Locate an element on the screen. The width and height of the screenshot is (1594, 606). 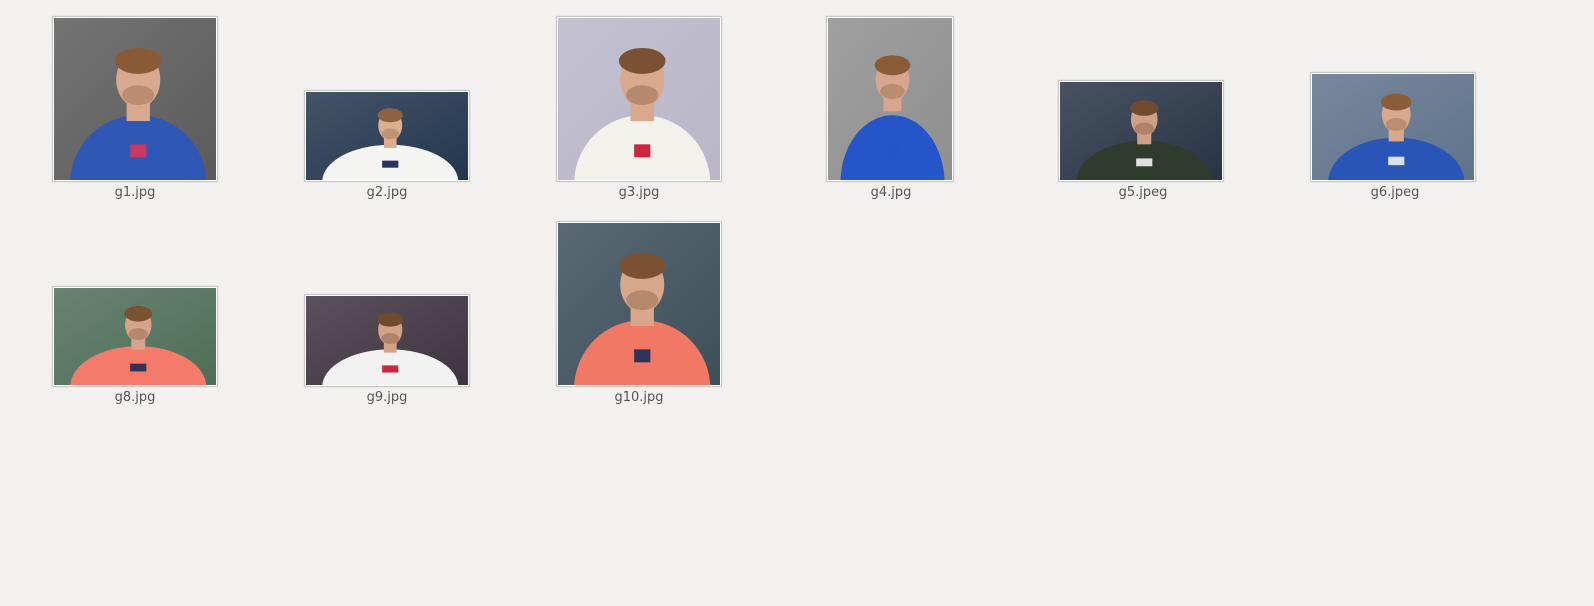
file-name: g10.jpg is located at coordinates (639, 398).